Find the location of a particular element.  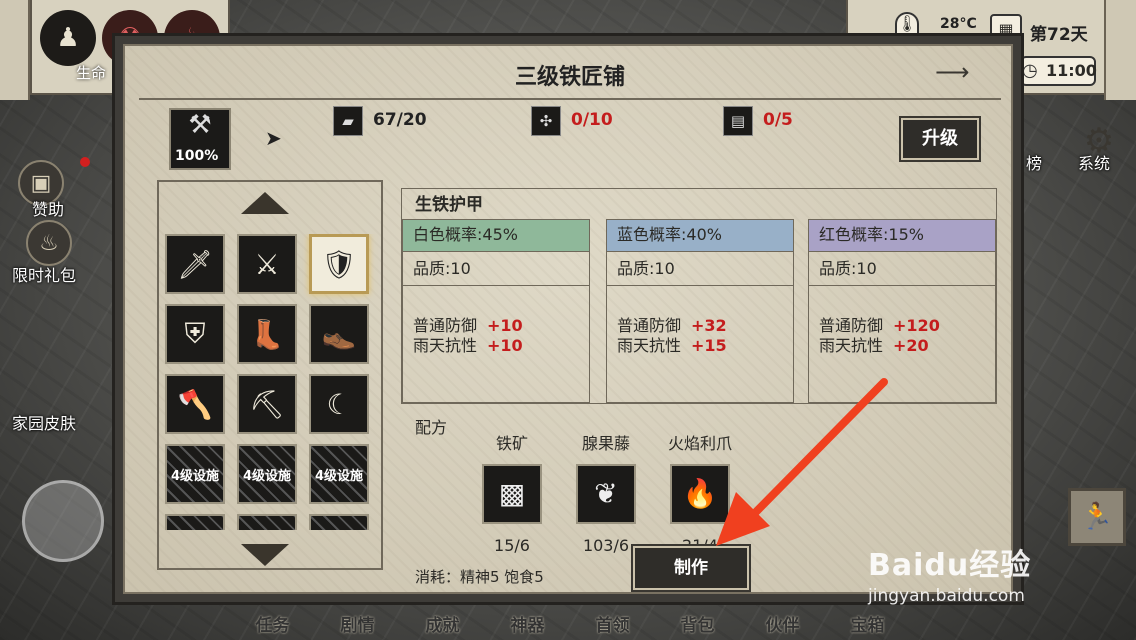

recipe-label: 配方 is located at coordinates (431, 427).